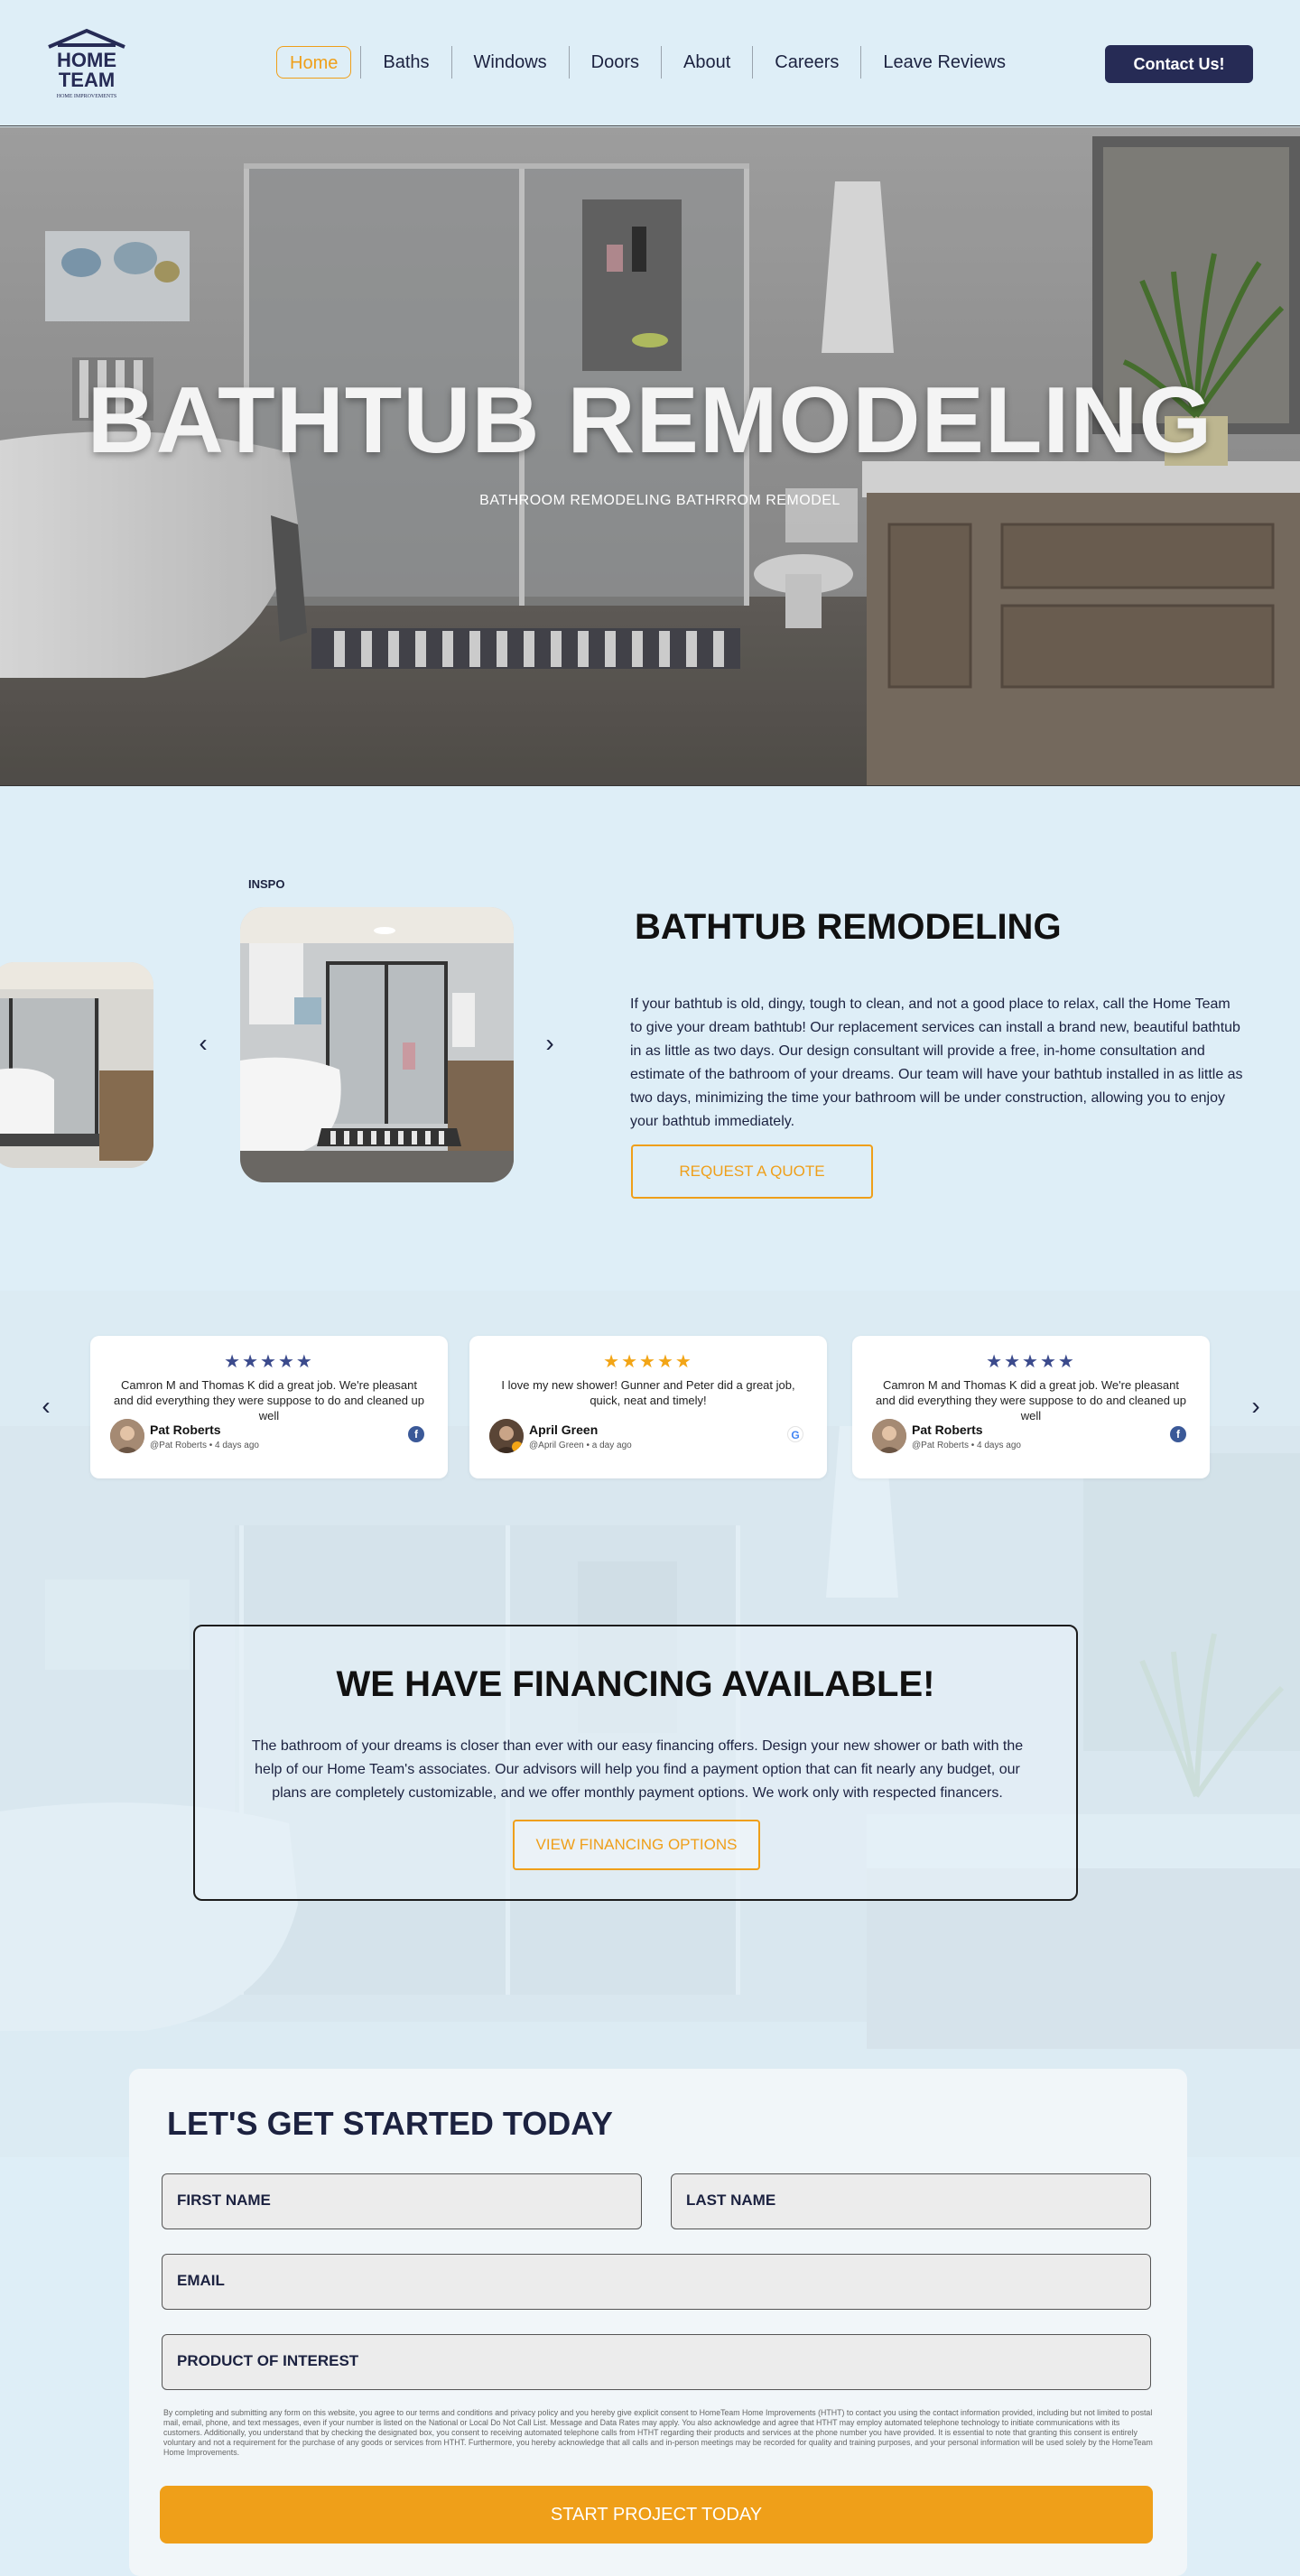  Describe the element at coordinates (1256, 1406) in the screenshot. I see `reviews-next-arrow: ›` at that location.